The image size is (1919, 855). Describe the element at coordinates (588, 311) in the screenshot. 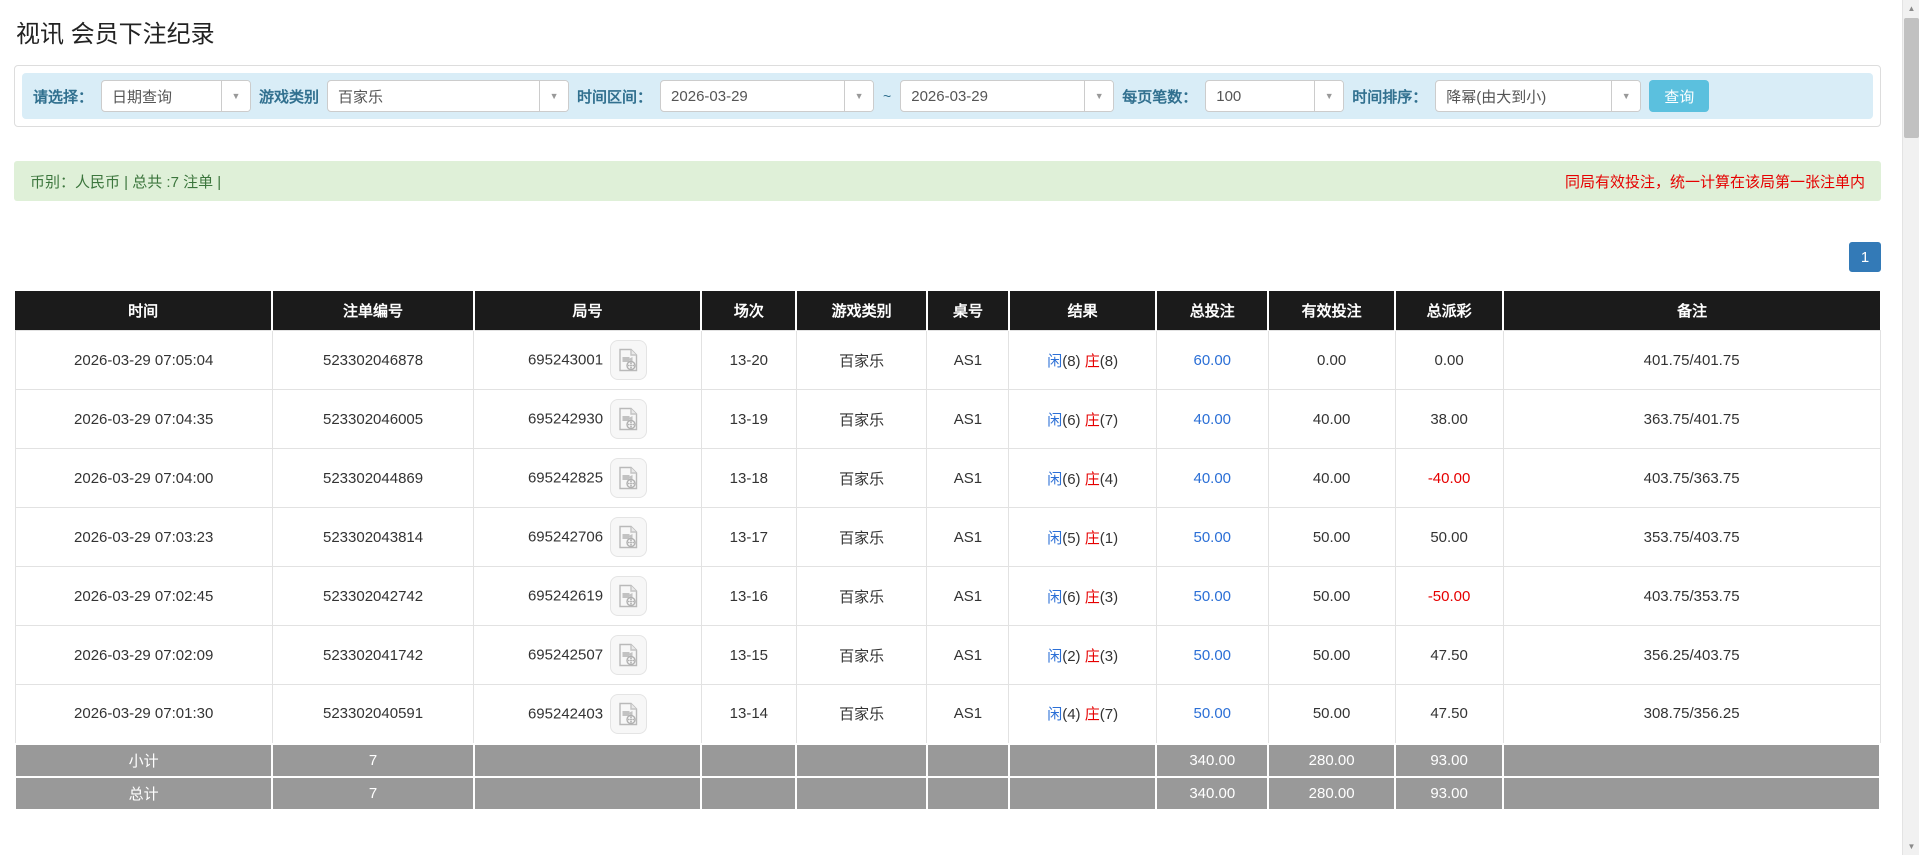

I see `col-round-id: 局号` at that location.